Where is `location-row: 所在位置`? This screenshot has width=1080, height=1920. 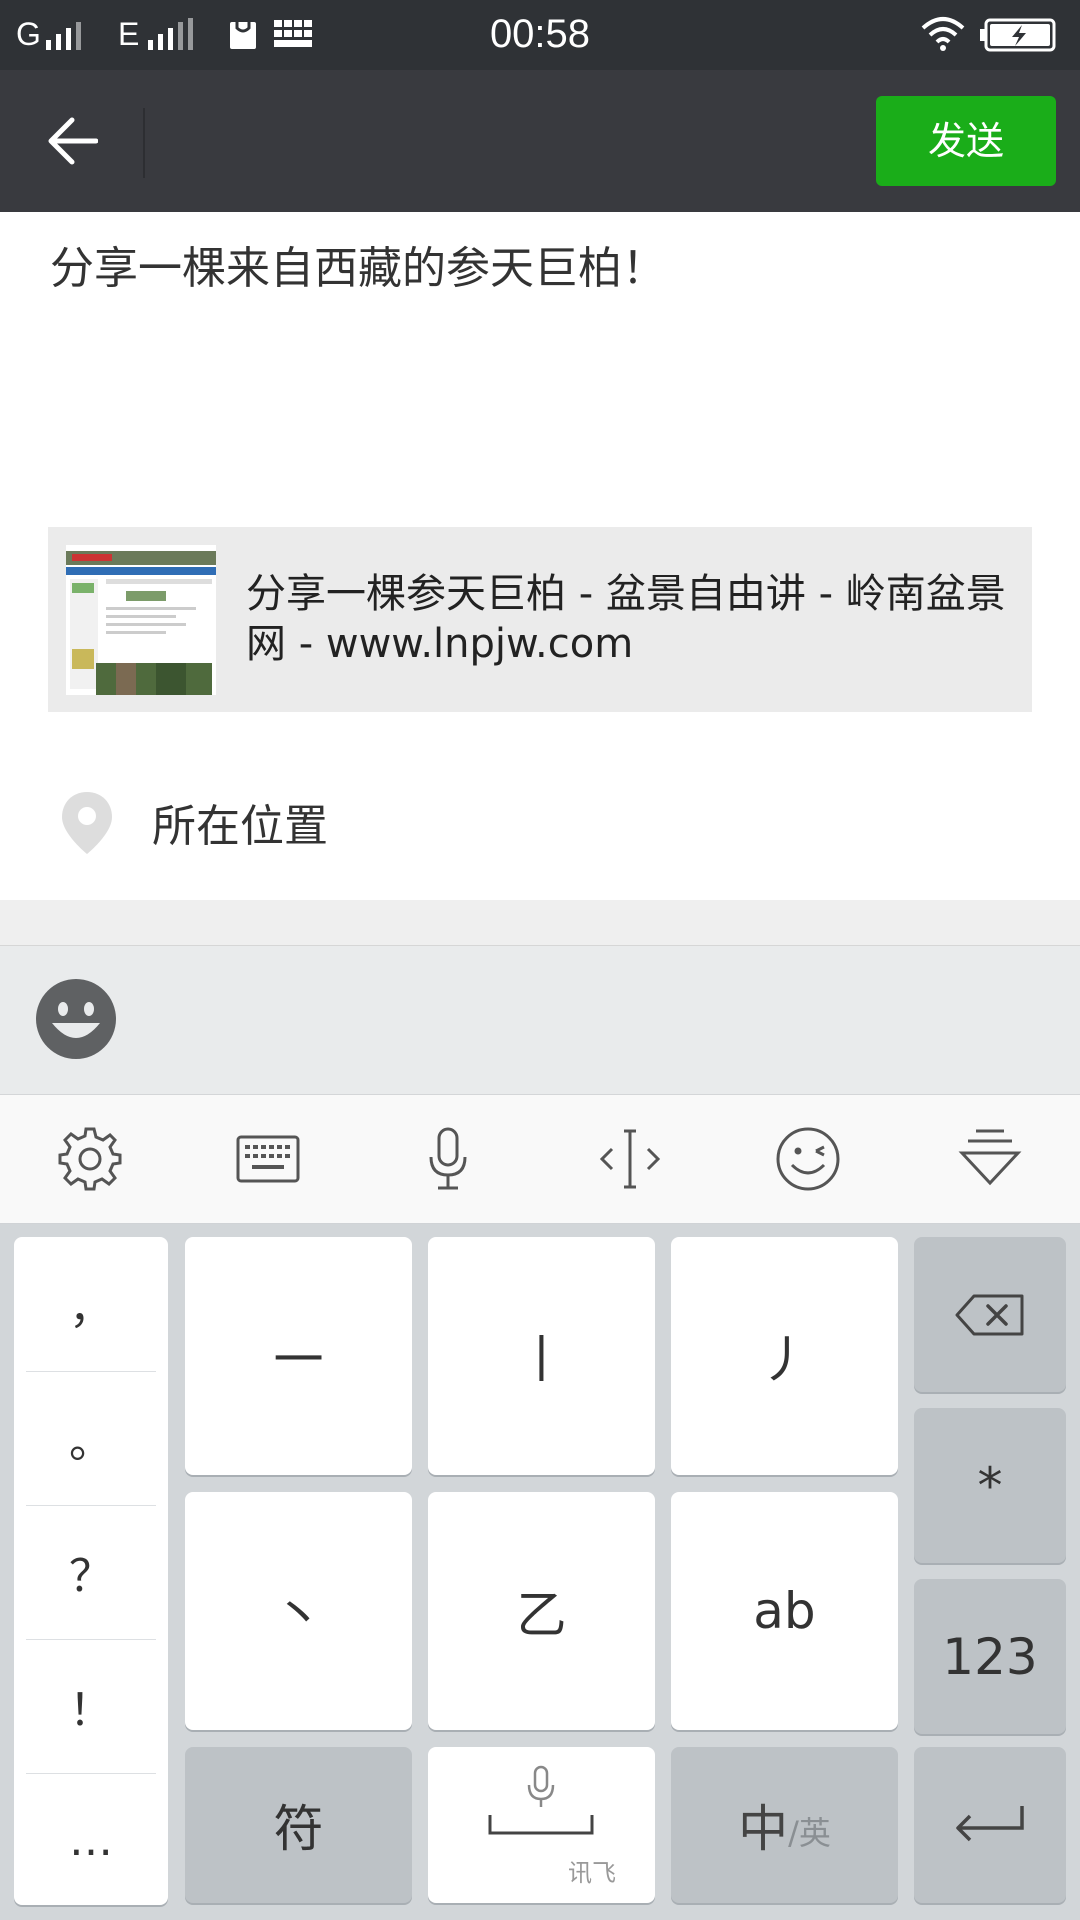 location-row: 所在位置 is located at coordinates (540, 830).